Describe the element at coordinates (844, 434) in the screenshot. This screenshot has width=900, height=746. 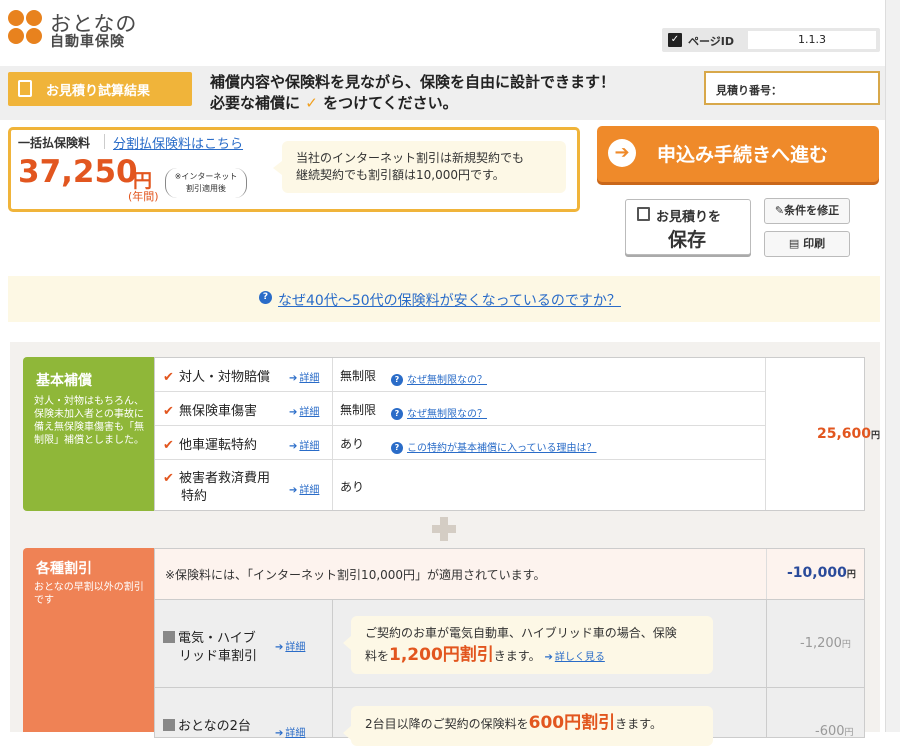
I see `basic-total-amount: 25,600` at that location.